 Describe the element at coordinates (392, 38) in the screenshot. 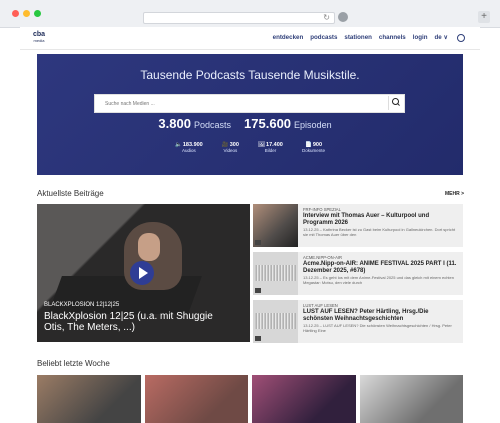

I see `nav-channels: channels` at that location.